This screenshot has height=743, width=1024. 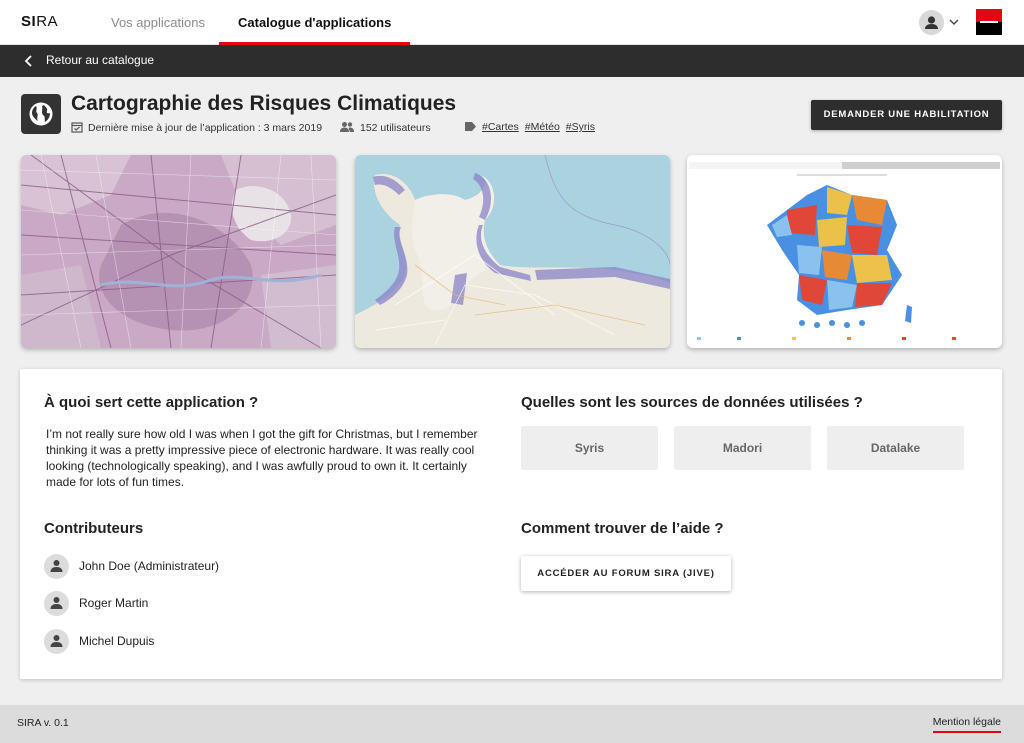 I want to click on app-icon, so click(x=41, y=114).